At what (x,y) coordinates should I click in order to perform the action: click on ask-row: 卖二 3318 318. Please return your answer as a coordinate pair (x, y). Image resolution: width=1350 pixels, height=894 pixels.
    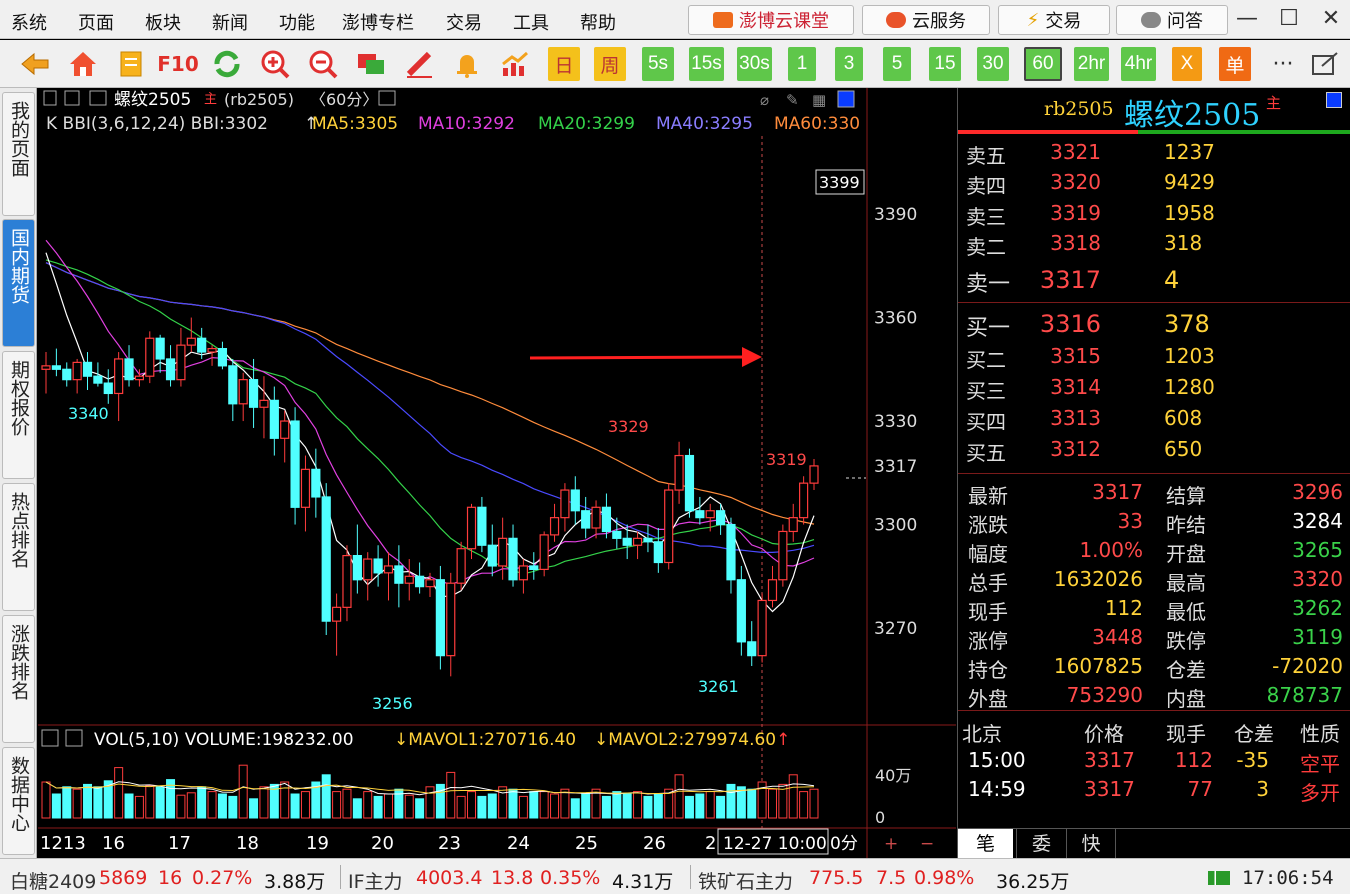
    Looking at the image, I should click on (1154, 246).